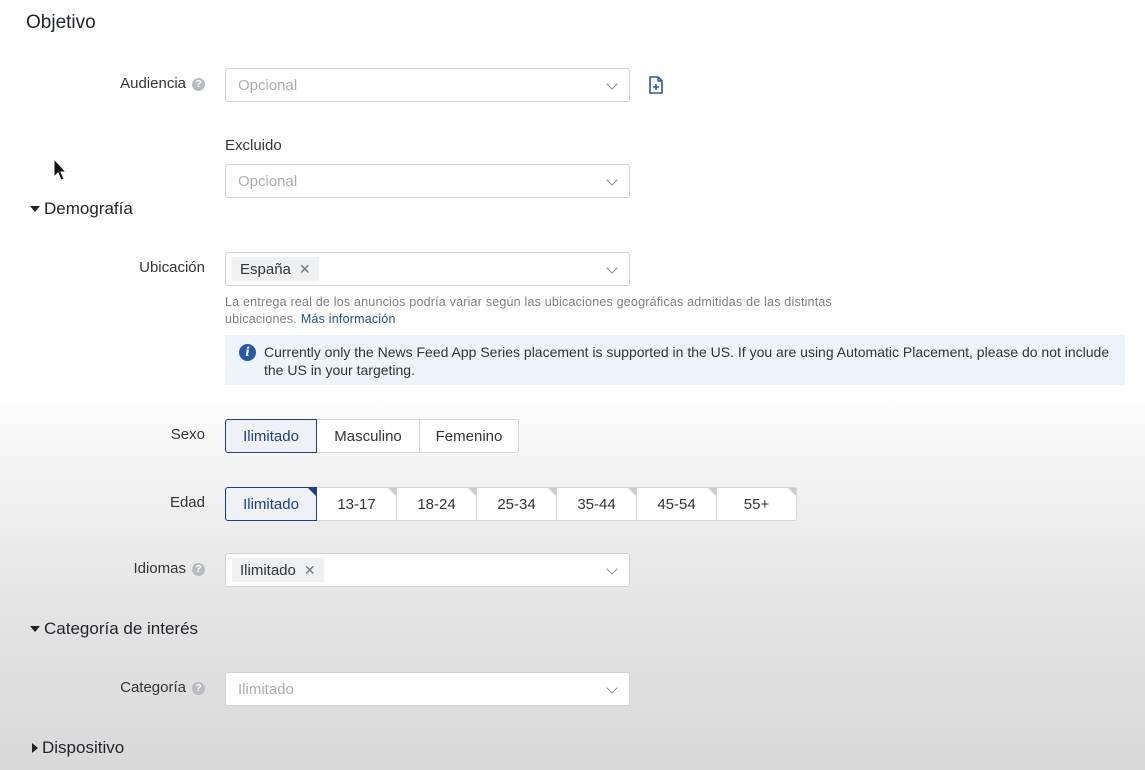 This screenshot has height=770, width=1145. What do you see at coordinates (266, 689) in the screenshot?
I see `category-placeholder: Ilimitado` at bounding box center [266, 689].